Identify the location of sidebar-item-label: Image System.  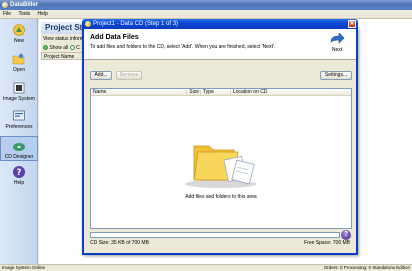
(19, 99).